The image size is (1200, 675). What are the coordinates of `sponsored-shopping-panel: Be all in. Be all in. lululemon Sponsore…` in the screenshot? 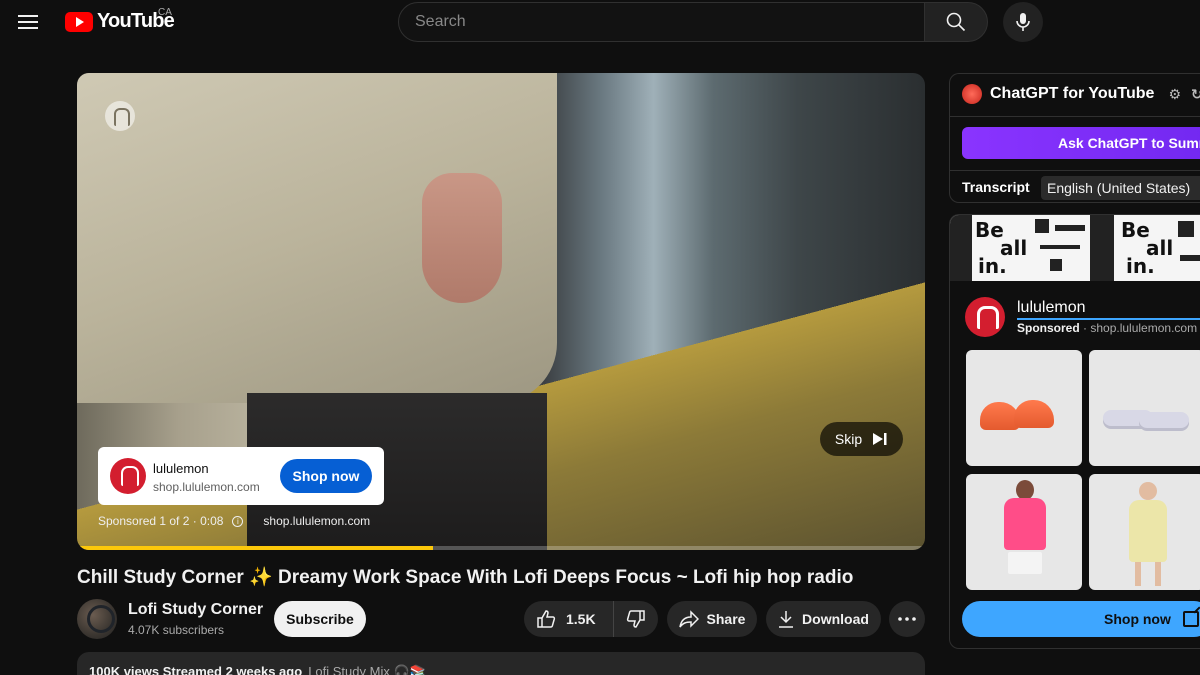 It's located at (1074, 431).